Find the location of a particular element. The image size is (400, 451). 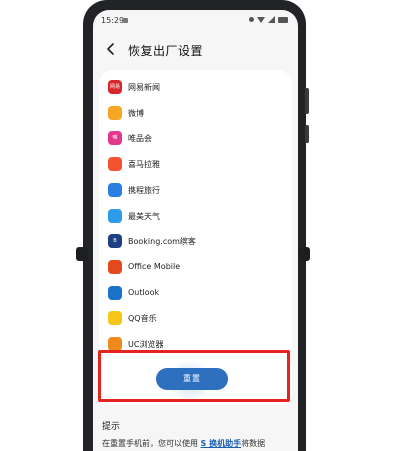

list-item: Outlook is located at coordinates (195, 294).